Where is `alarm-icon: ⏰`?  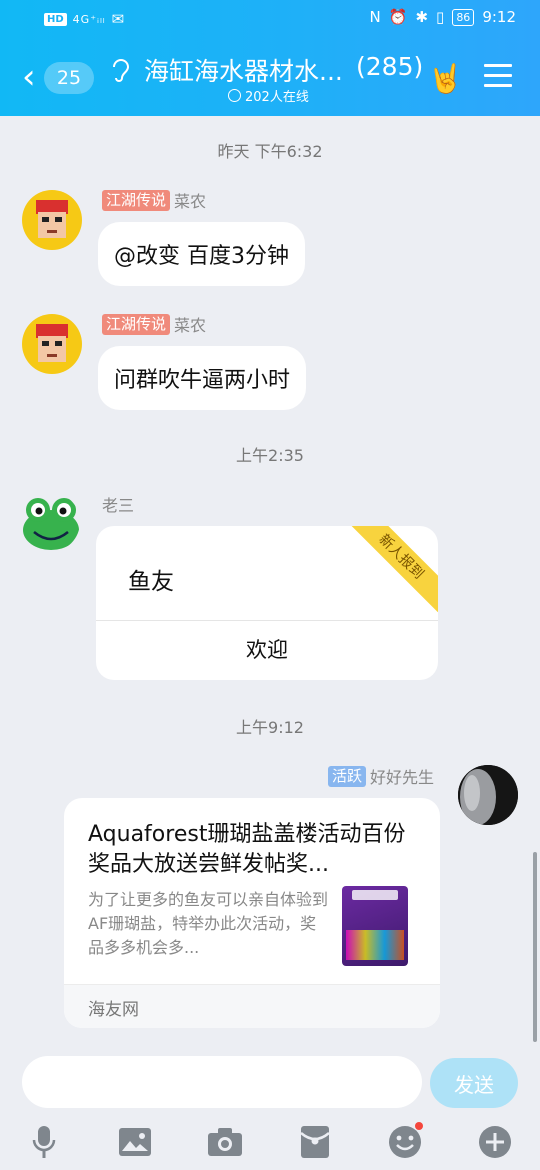 alarm-icon: ⏰ is located at coordinates (398, 17).